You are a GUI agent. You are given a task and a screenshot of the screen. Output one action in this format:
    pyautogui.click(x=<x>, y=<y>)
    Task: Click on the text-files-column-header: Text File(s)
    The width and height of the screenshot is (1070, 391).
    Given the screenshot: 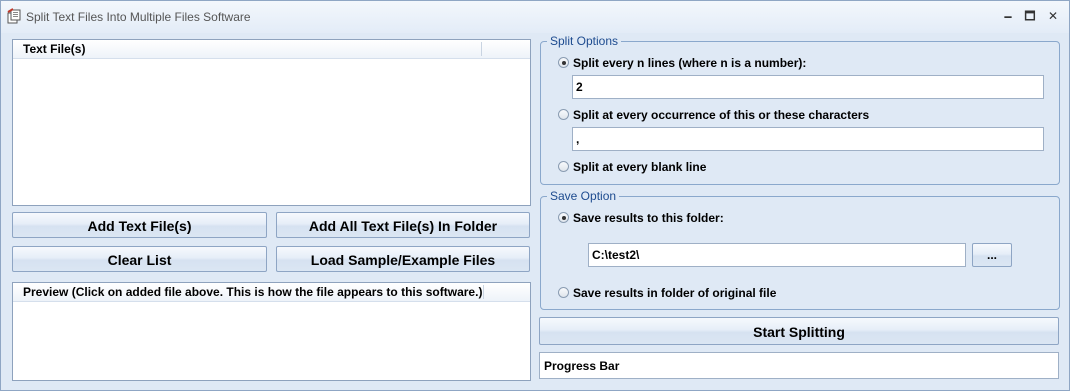 What is the action you would take?
    pyautogui.click(x=54, y=49)
    